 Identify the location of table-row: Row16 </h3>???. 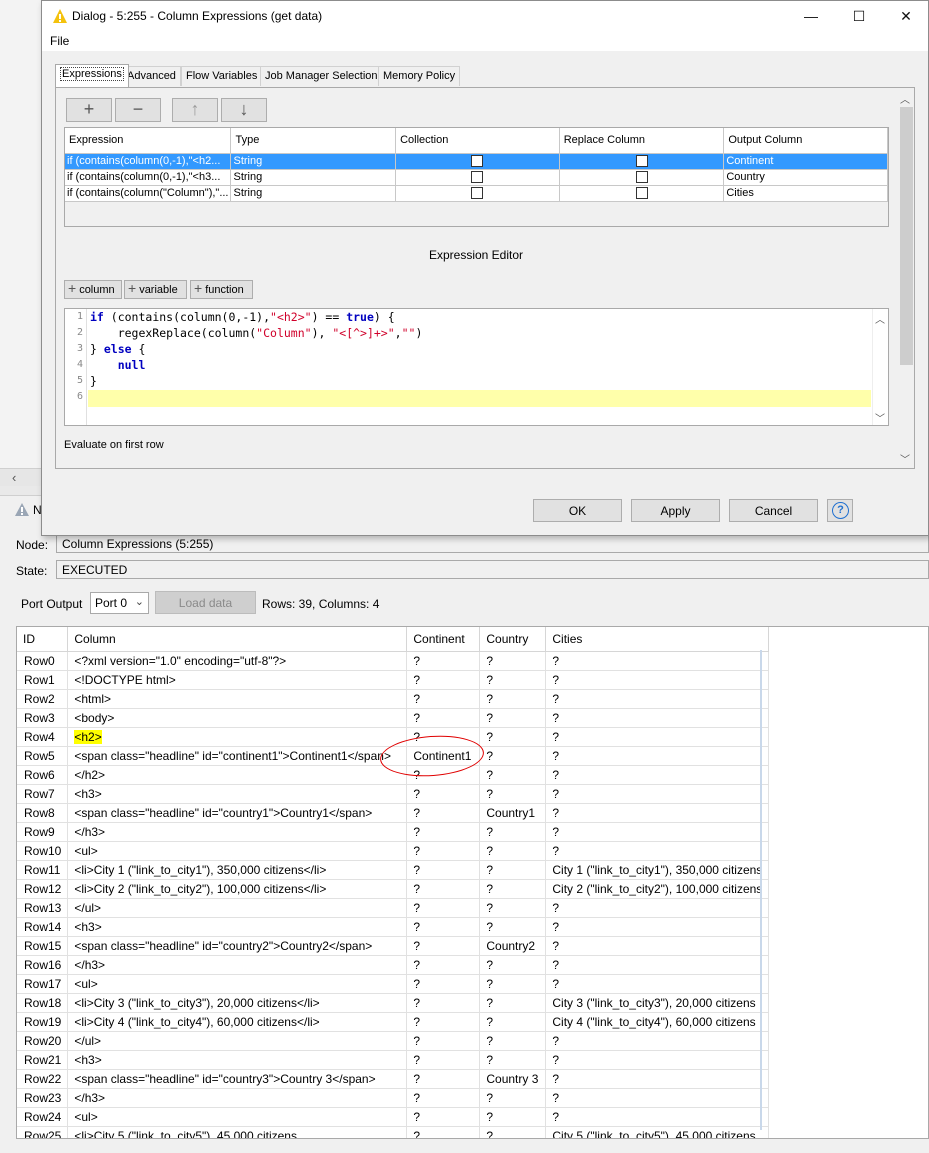
(393, 965).